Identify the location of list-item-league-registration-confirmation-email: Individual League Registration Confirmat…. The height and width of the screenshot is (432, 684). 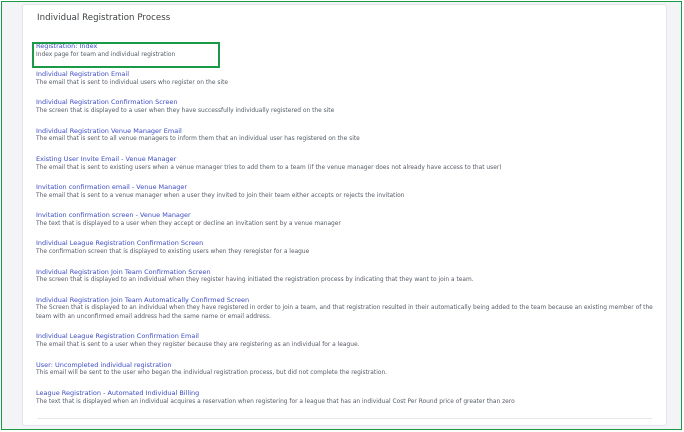
(346, 340).